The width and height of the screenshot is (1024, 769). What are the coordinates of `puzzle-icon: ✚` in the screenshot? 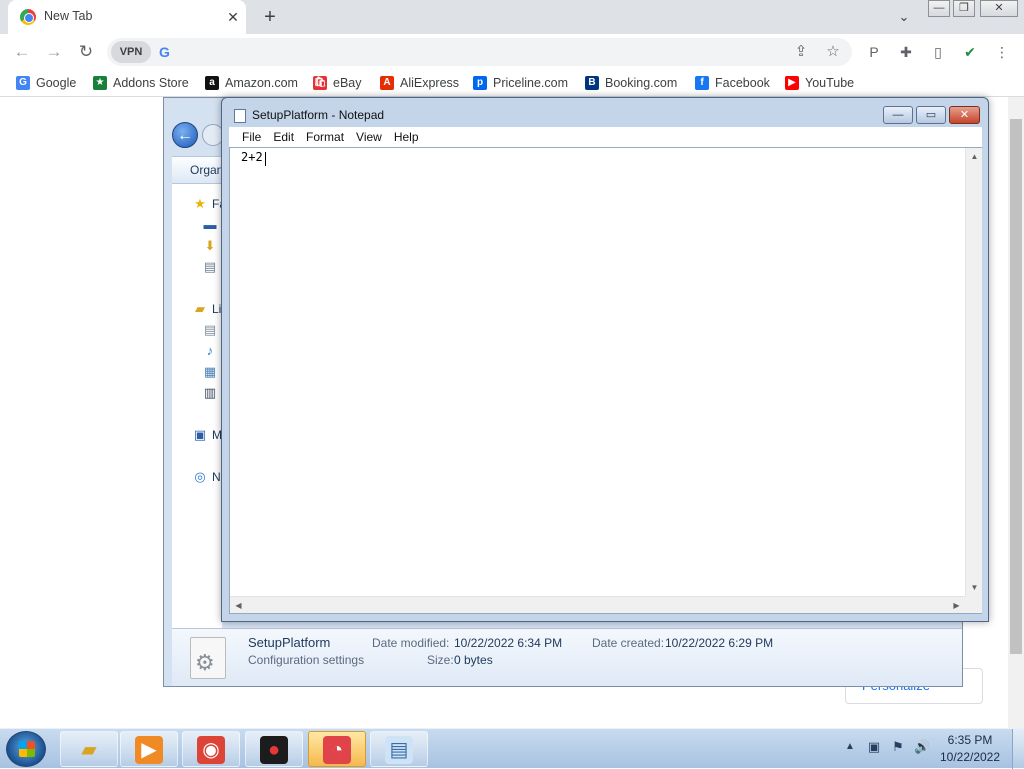 It's located at (906, 52).